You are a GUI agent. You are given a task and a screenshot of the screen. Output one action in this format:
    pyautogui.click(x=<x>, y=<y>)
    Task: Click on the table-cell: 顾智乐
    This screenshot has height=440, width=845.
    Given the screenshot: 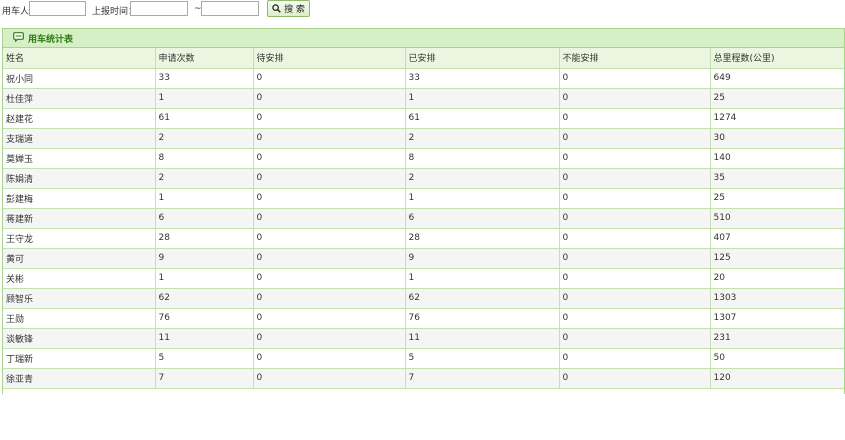 What is the action you would take?
    pyautogui.click(x=79, y=298)
    